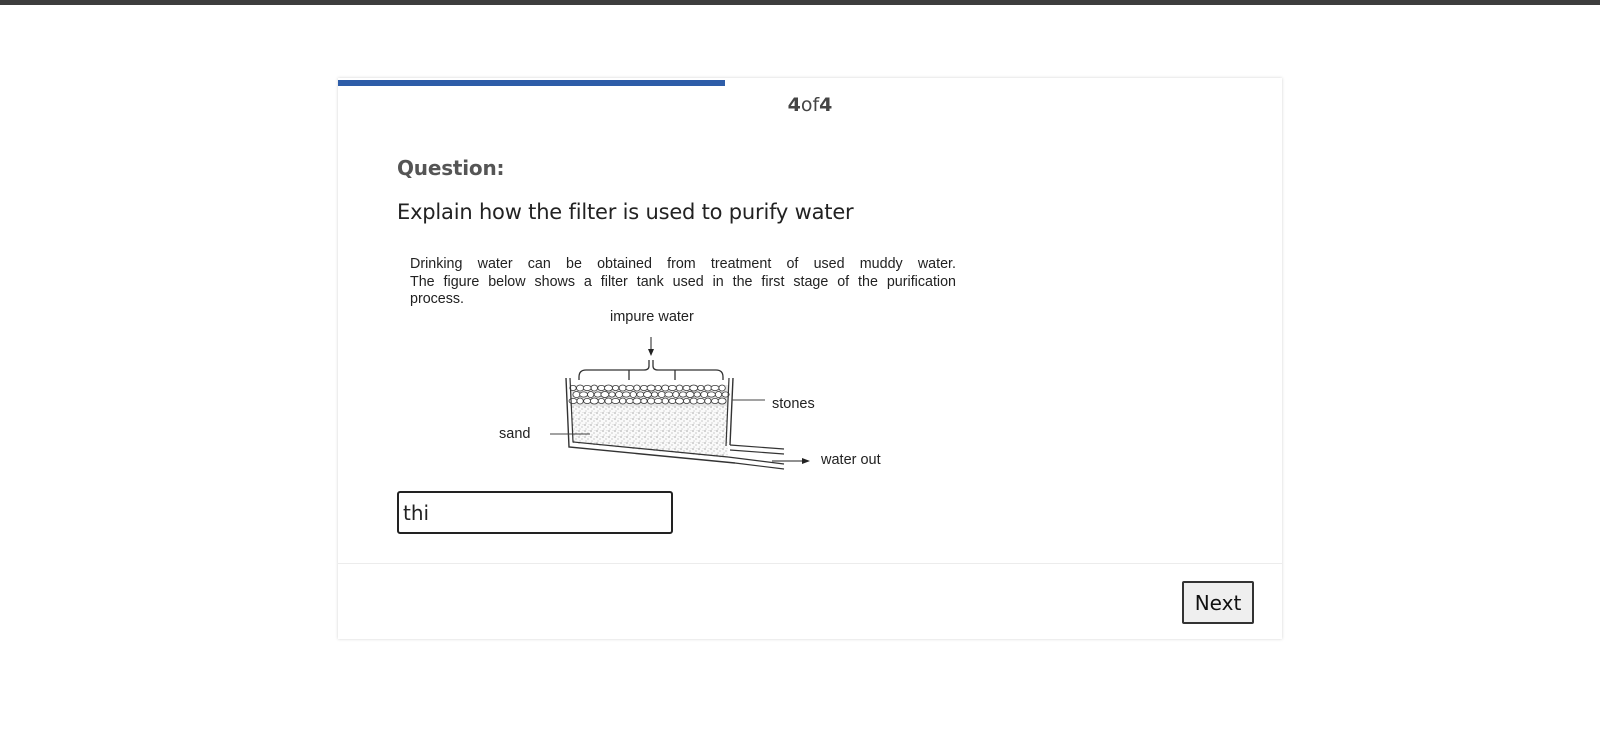 This screenshot has width=1600, height=731. I want to click on question-heading: Question:, so click(451, 168).